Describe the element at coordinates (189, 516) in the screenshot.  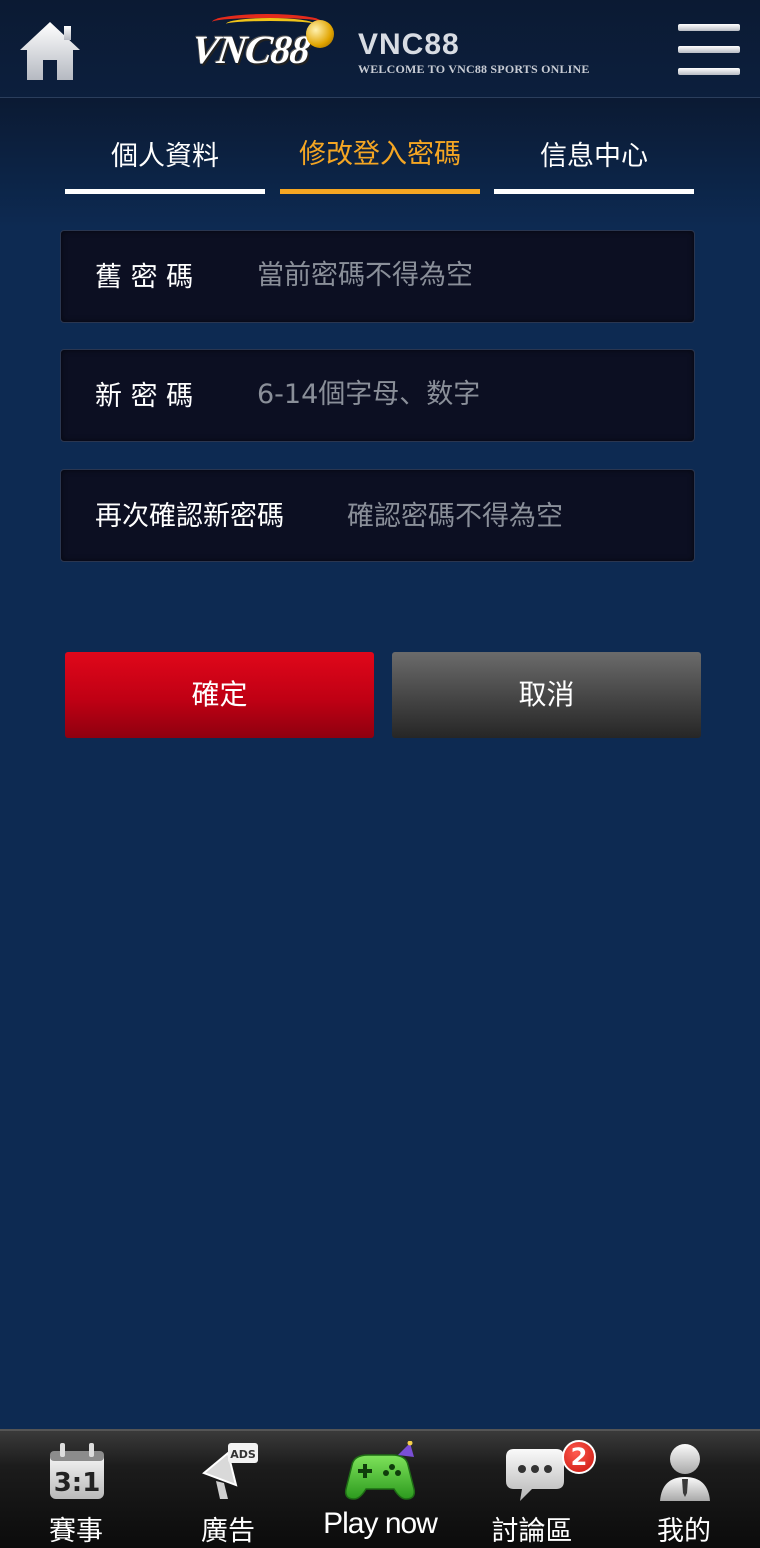
I see `confirm-password-label: 再次確認新密碼` at that location.